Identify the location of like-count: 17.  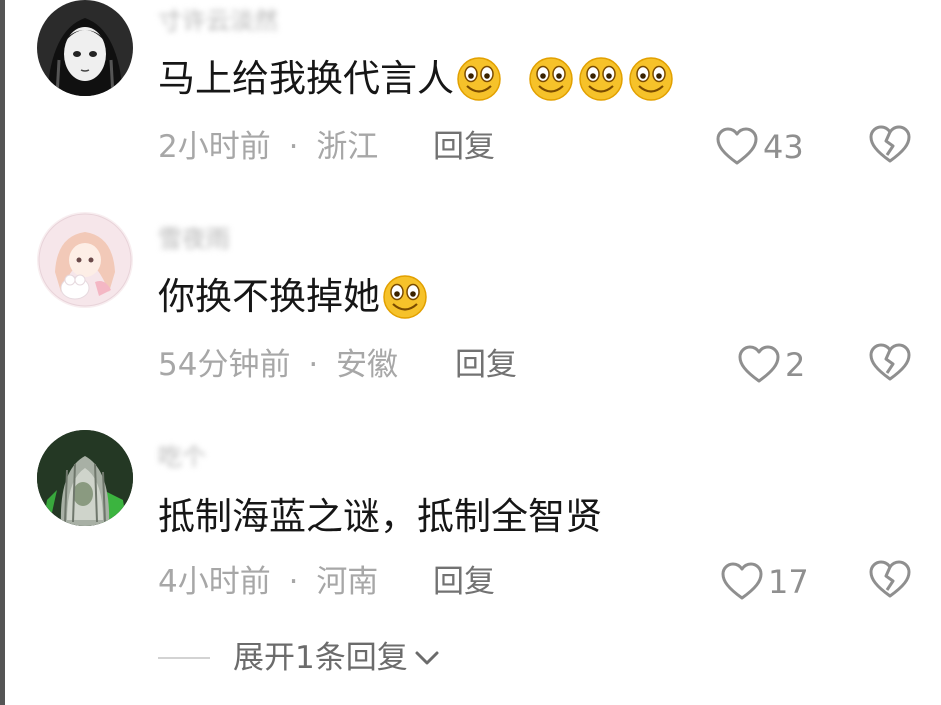
(788, 582).